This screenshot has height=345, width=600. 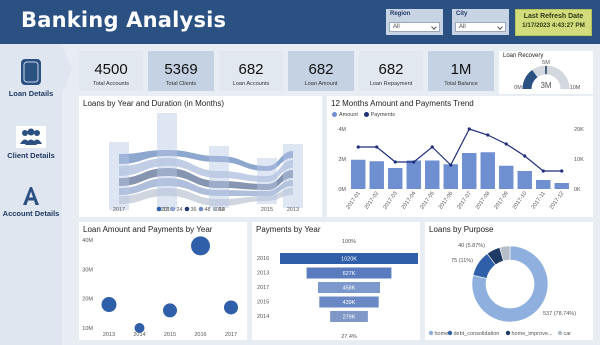 I want to click on scatter-y-tick: 40M, so click(x=87, y=241).